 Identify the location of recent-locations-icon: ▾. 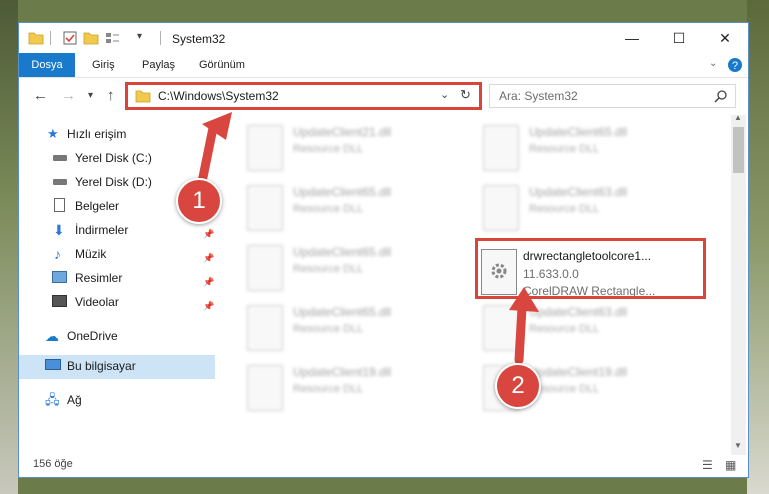
(90, 95).